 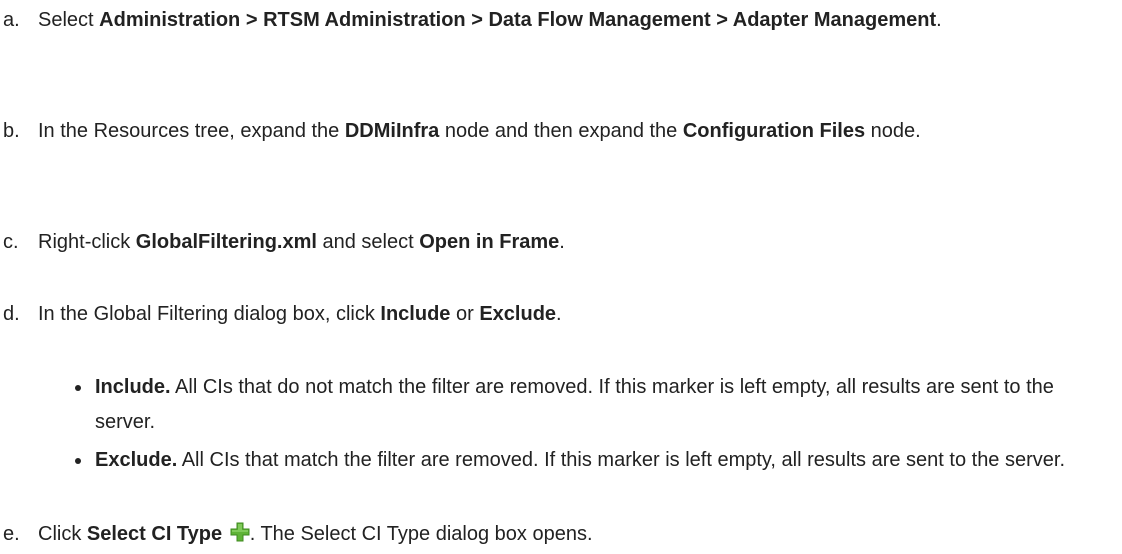 What do you see at coordinates (421, 534) in the screenshot?
I see `step-text-segment: . The Select CI Type dialog box opens.` at bounding box center [421, 534].